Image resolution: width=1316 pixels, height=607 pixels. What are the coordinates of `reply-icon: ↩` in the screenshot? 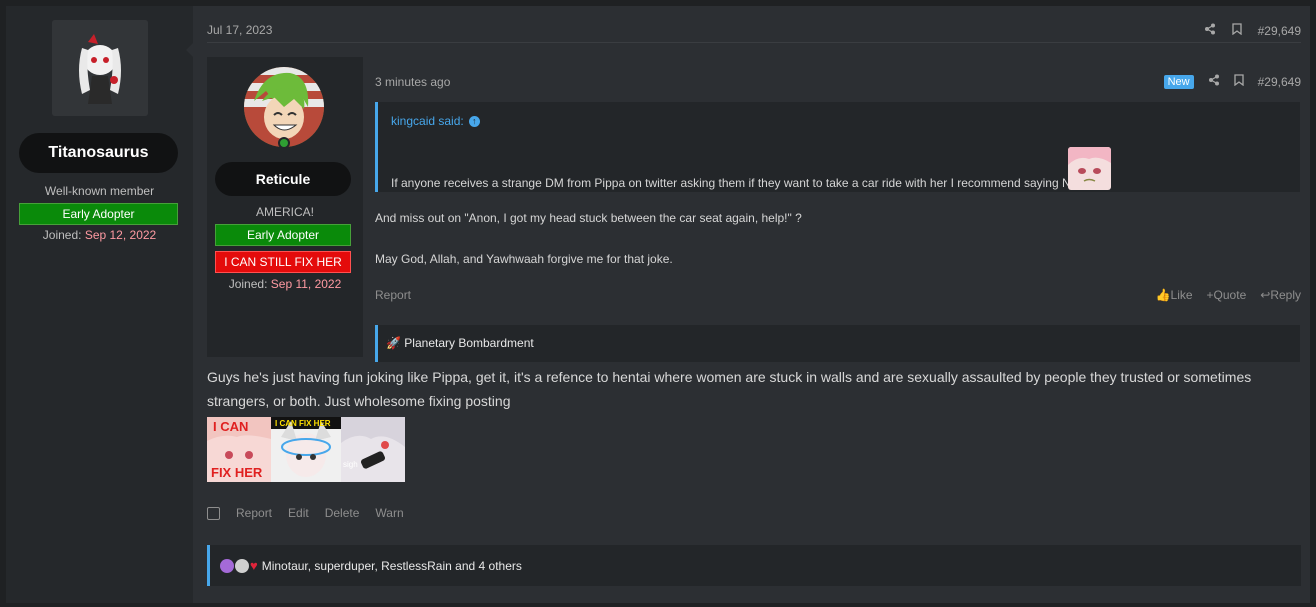 It's located at (1265, 295).